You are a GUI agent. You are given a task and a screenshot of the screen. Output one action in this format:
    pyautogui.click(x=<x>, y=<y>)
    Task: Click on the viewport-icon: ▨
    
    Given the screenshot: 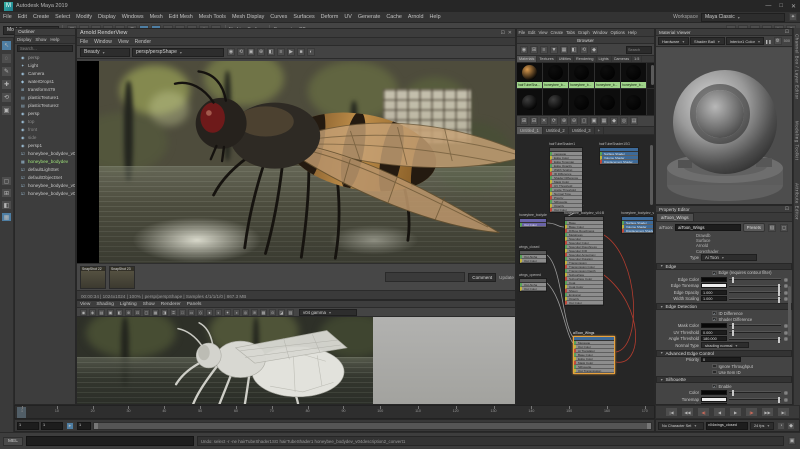 What is the action you would take?
    pyautogui.click(x=290, y=312)
    